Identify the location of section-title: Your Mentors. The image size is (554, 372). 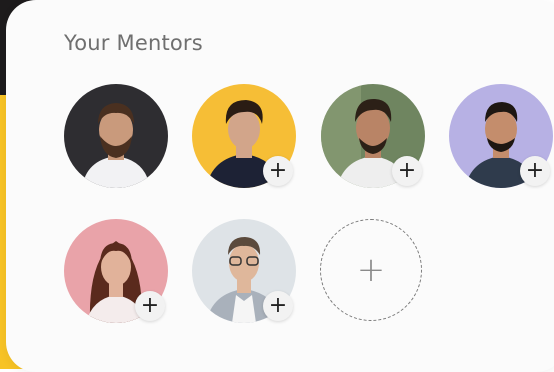
(133, 43).